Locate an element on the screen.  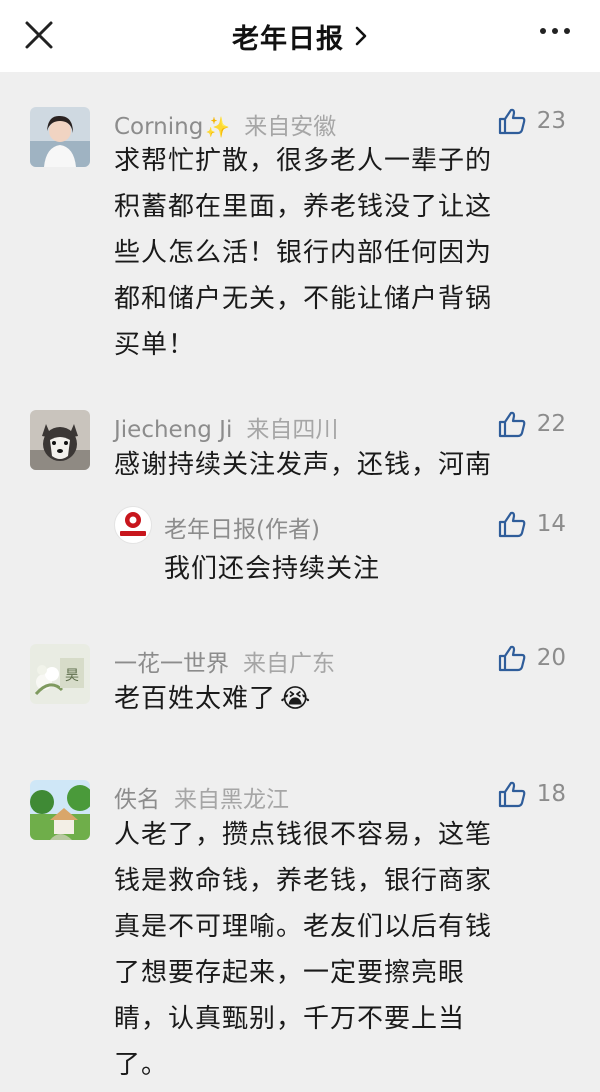
avatar: 昊 is located at coordinates (60, 674).